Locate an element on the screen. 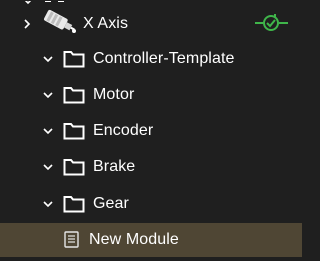  tree-item-gear: Gear is located at coordinates (151, 204).